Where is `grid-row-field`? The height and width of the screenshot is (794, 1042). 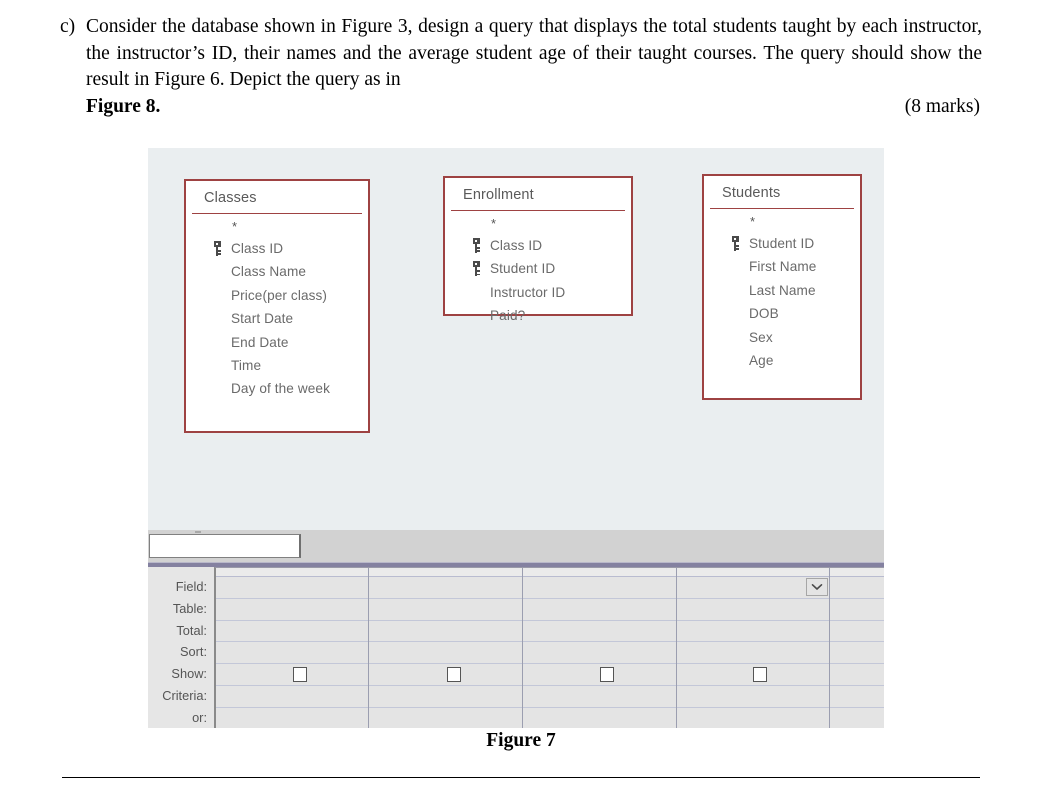
grid-row-field is located at coordinates (550, 588).